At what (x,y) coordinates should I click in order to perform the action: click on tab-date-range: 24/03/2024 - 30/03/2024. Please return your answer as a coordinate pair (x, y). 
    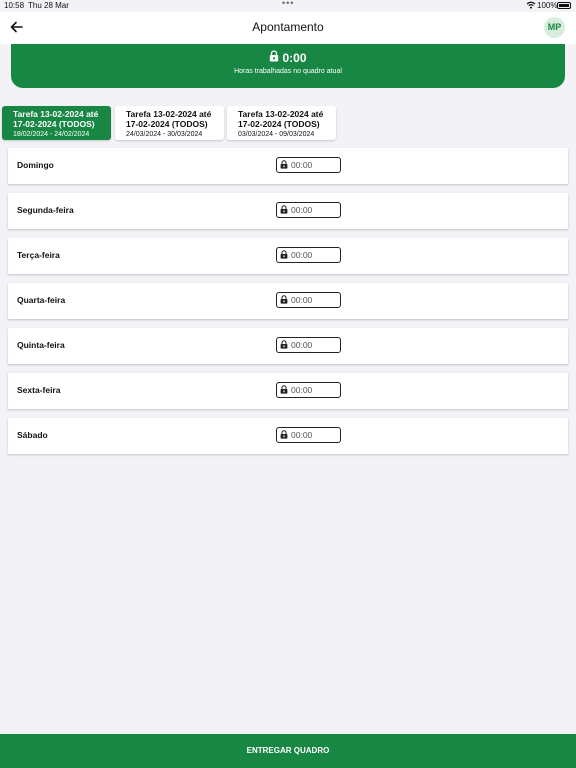
    Looking at the image, I should click on (164, 134).